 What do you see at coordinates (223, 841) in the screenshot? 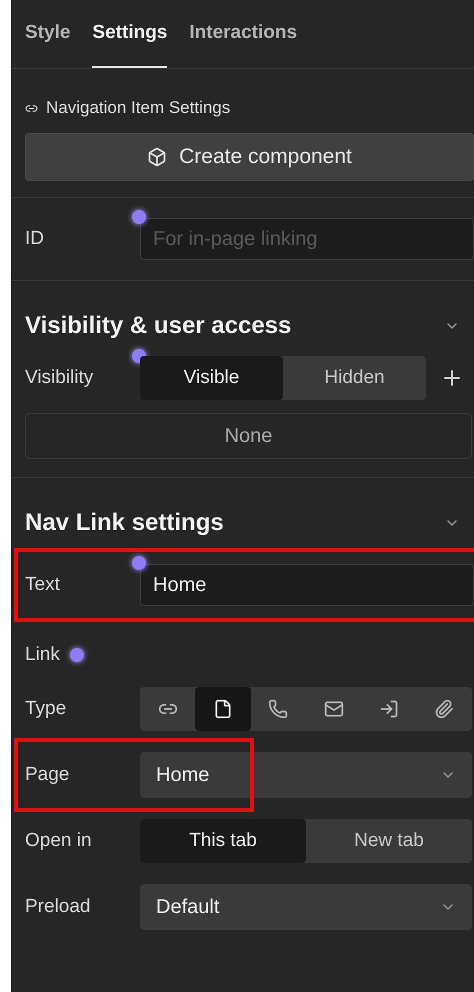
I see `segment-option: This tab` at bounding box center [223, 841].